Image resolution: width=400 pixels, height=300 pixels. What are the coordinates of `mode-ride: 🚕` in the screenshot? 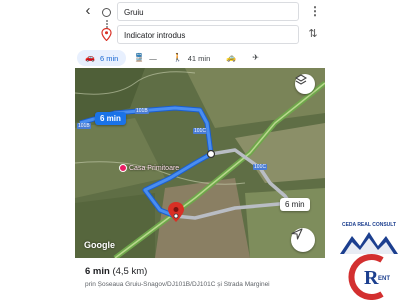 It's located at (231, 58).